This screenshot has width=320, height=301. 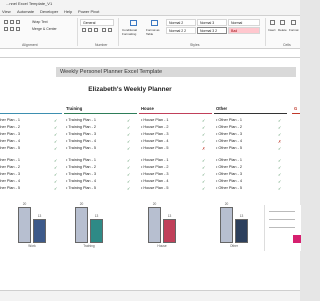 What do you see at coordinates (150, 53) in the screenshot?
I see `formula-bar` at bounding box center [150, 53].